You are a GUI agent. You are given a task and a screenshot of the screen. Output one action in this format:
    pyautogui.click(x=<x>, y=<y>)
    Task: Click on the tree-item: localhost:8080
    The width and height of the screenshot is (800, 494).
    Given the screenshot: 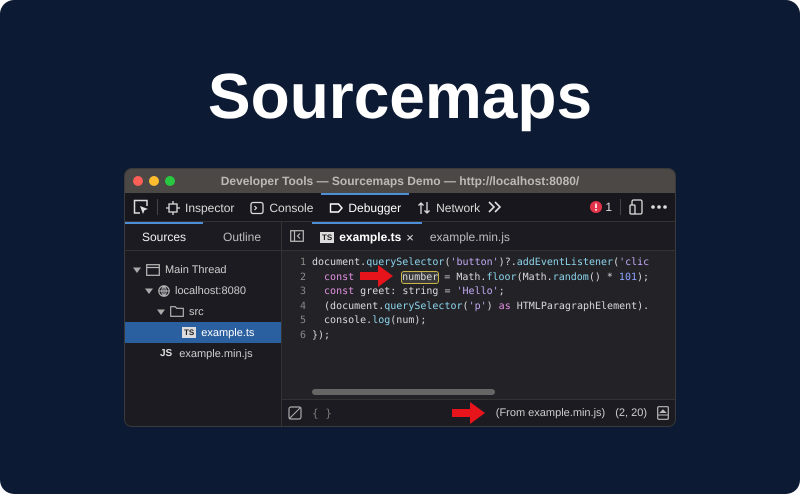 What is the action you would take?
    pyautogui.click(x=203, y=290)
    